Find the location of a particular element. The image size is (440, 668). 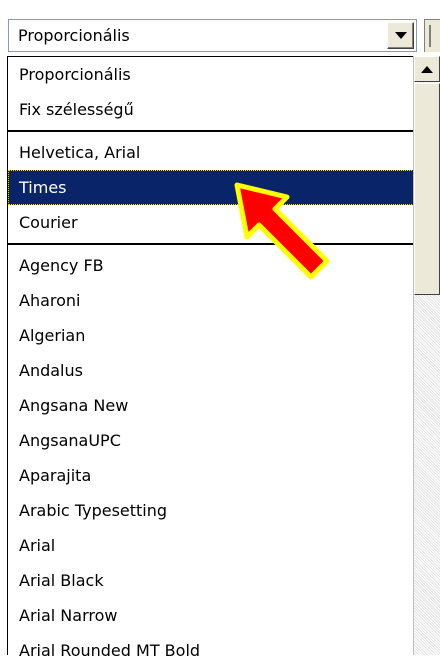

chevron-down-icon is located at coordinates (400, 35).